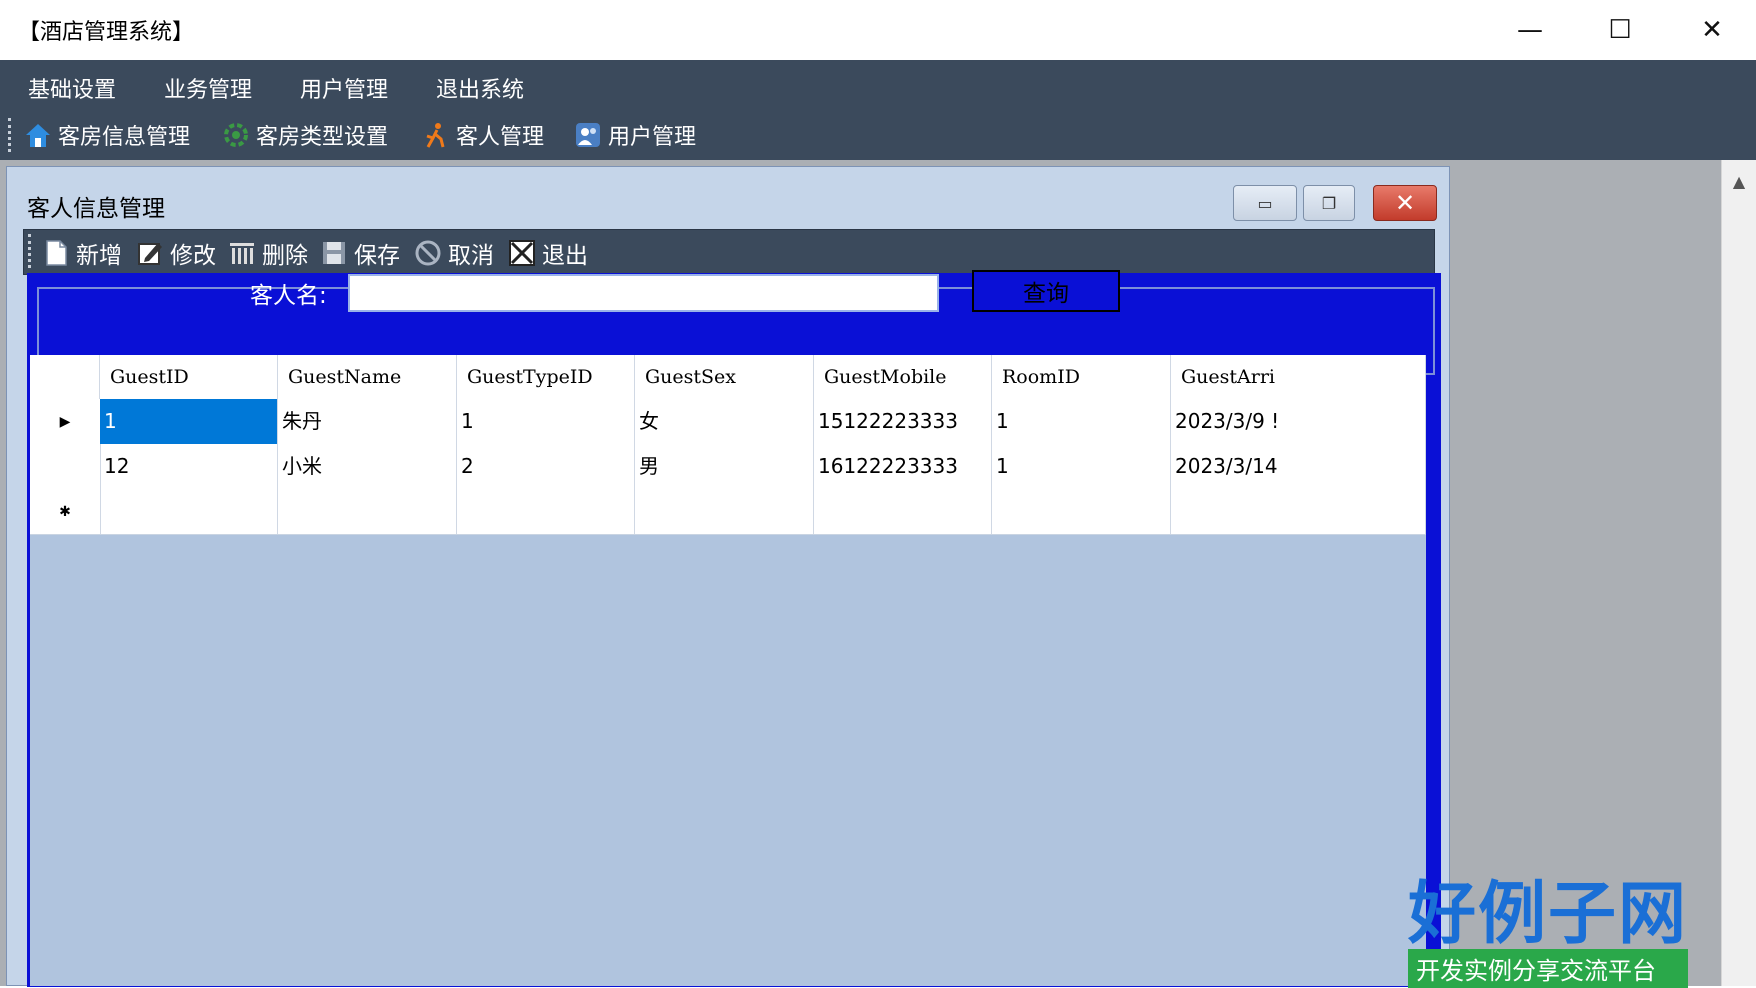 The height and width of the screenshot is (988, 1756). I want to click on row-indicator, so click(65, 466).